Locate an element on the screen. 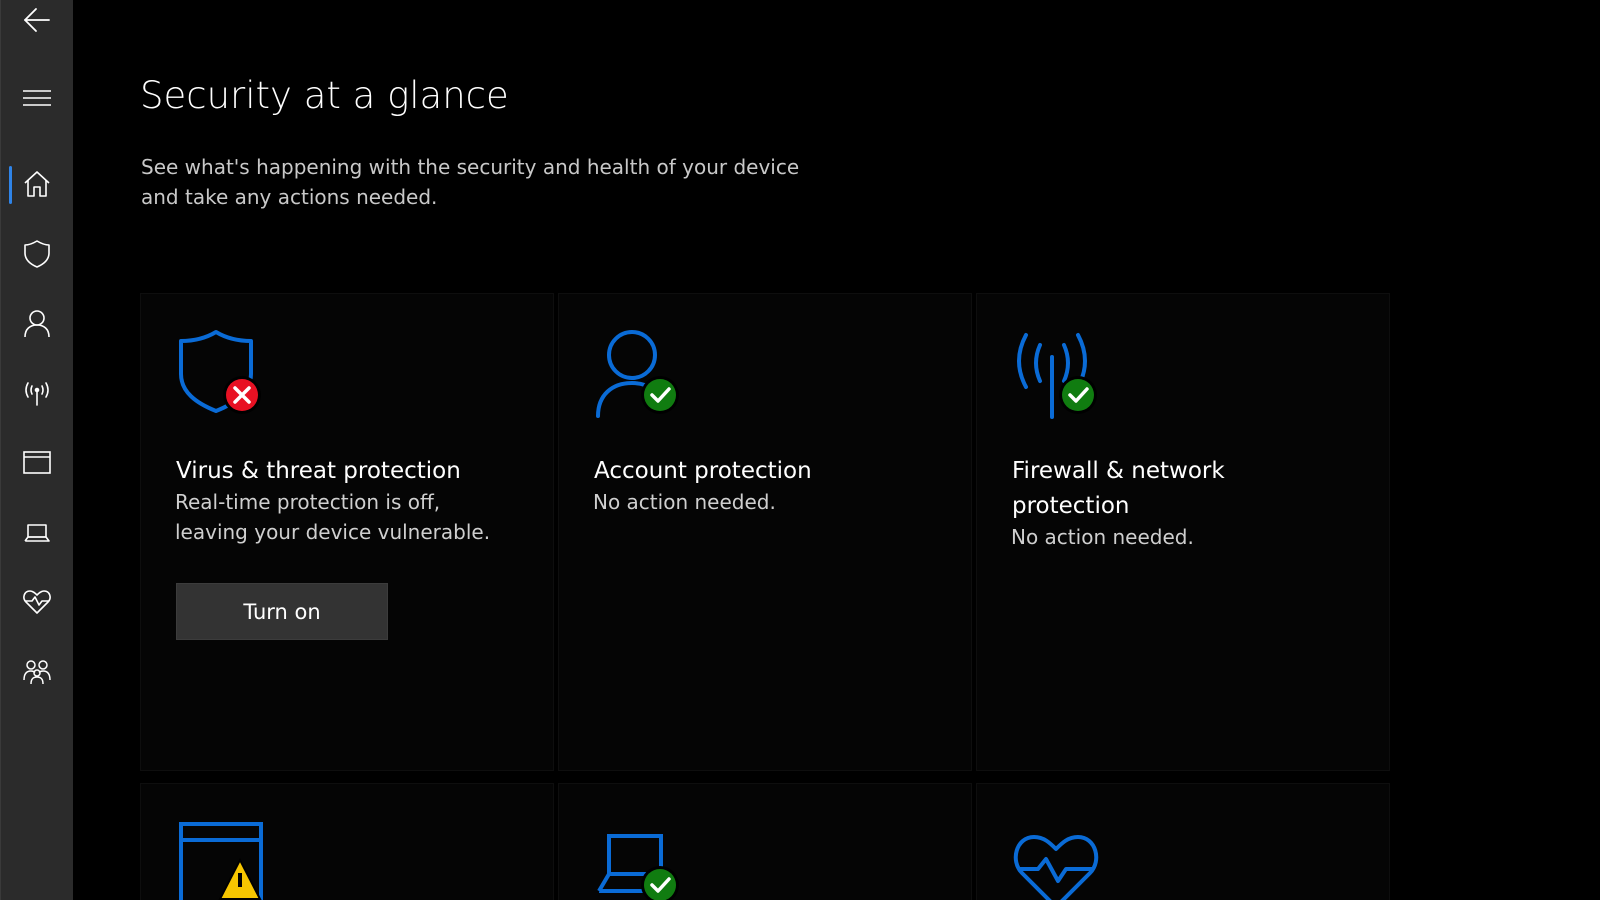 The image size is (1600, 900). sidebar-item-family-options is located at coordinates (37, 671).